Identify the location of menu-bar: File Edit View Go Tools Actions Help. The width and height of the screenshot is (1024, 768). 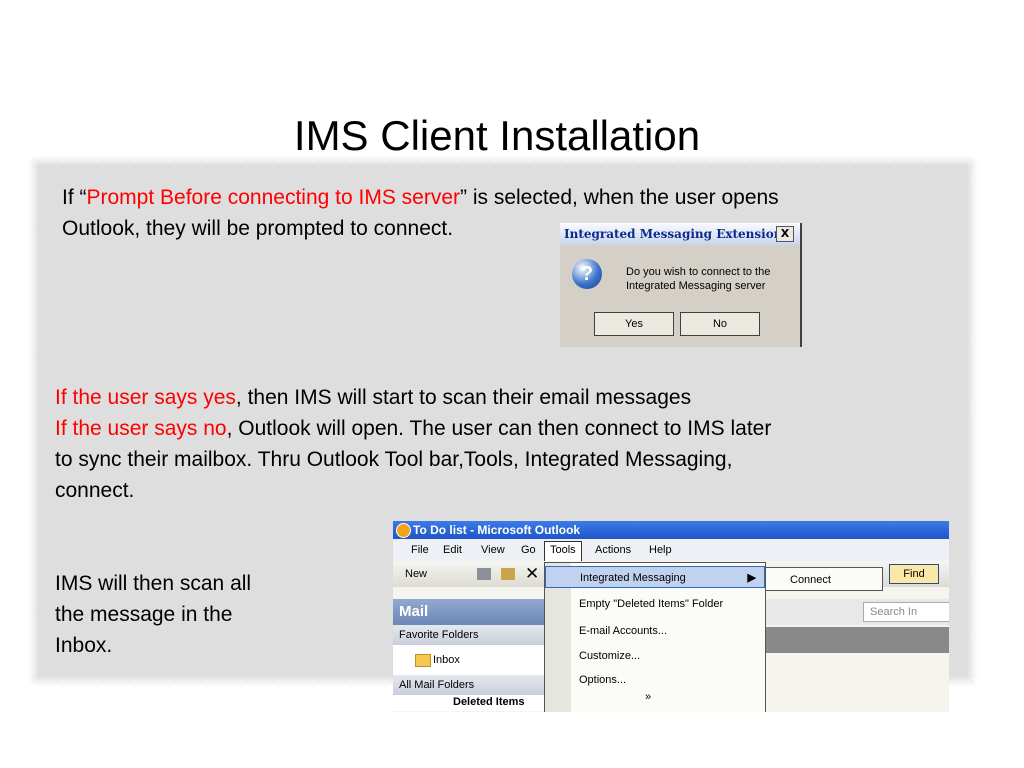
(671, 550).